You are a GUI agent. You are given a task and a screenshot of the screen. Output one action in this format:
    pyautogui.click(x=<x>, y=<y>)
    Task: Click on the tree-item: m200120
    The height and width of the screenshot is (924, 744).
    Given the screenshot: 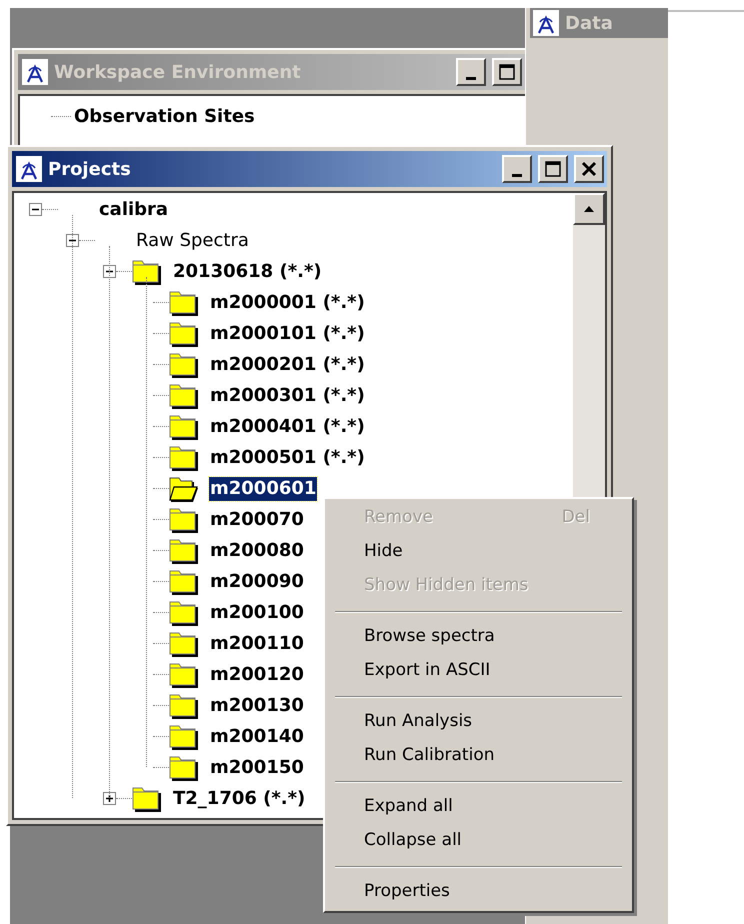 What is the action you would take?
    pyautogui.click(x=257, y=674)
    